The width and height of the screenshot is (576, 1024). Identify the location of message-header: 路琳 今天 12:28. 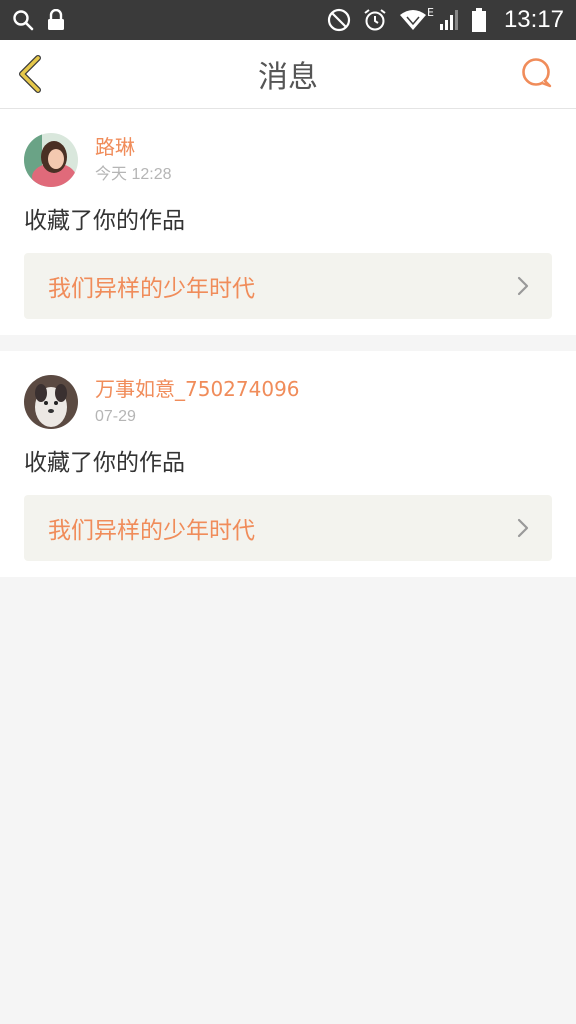
(288, 160).